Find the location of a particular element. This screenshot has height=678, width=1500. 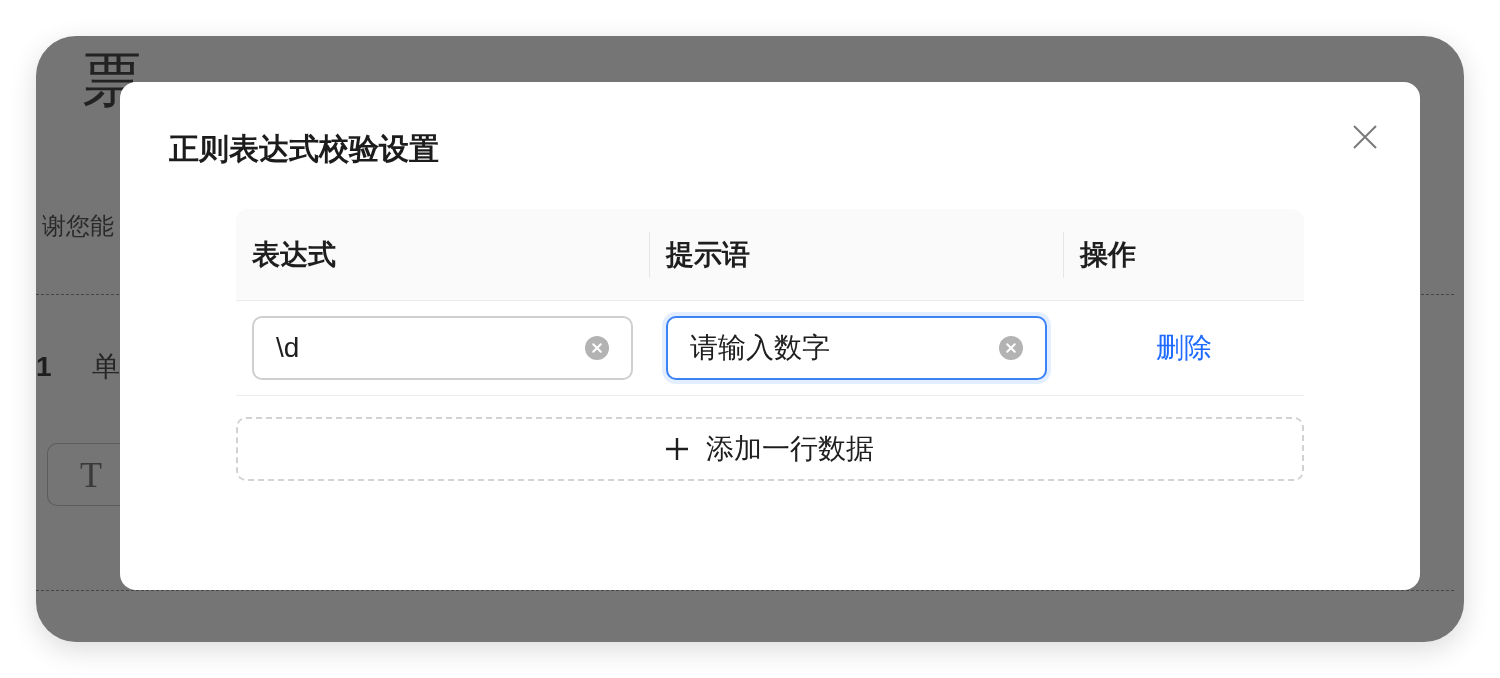

add-row-button: 添加一行数据 is located at coordinates (770, 449).